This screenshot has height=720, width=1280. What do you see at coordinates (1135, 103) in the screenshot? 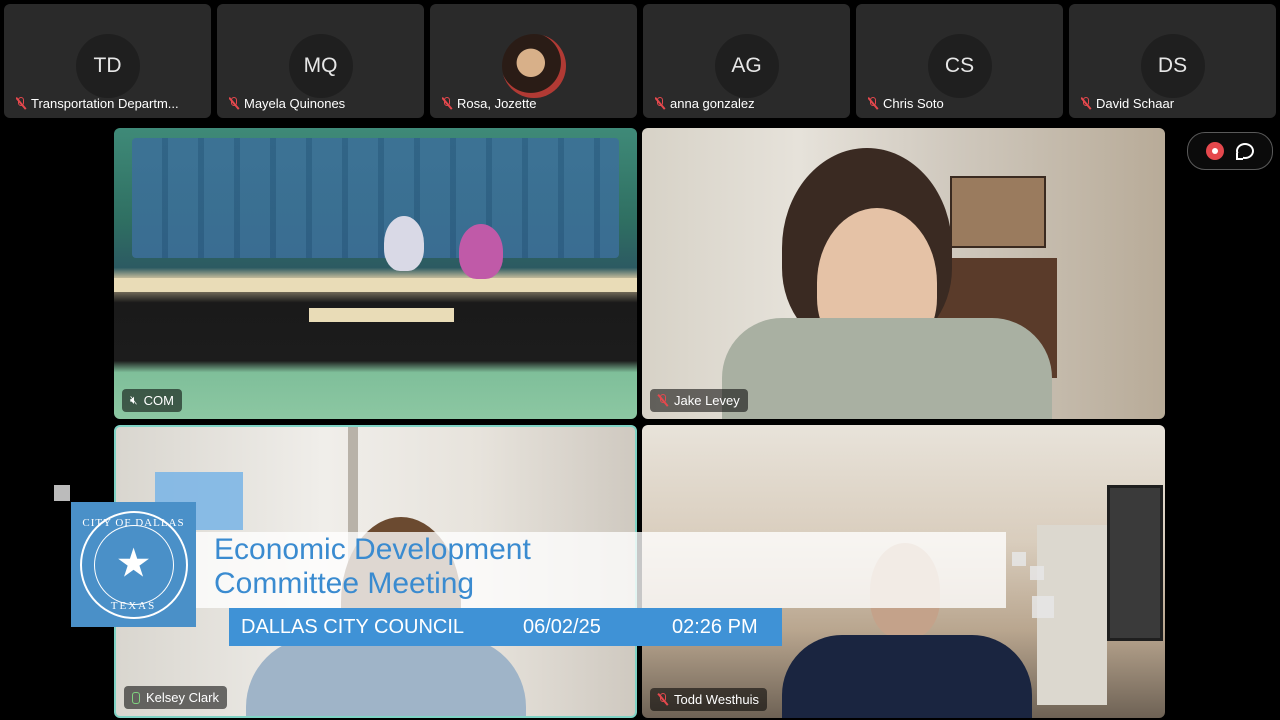
I see `participant-name: David Schaar` at bounding box center [1135, 103].